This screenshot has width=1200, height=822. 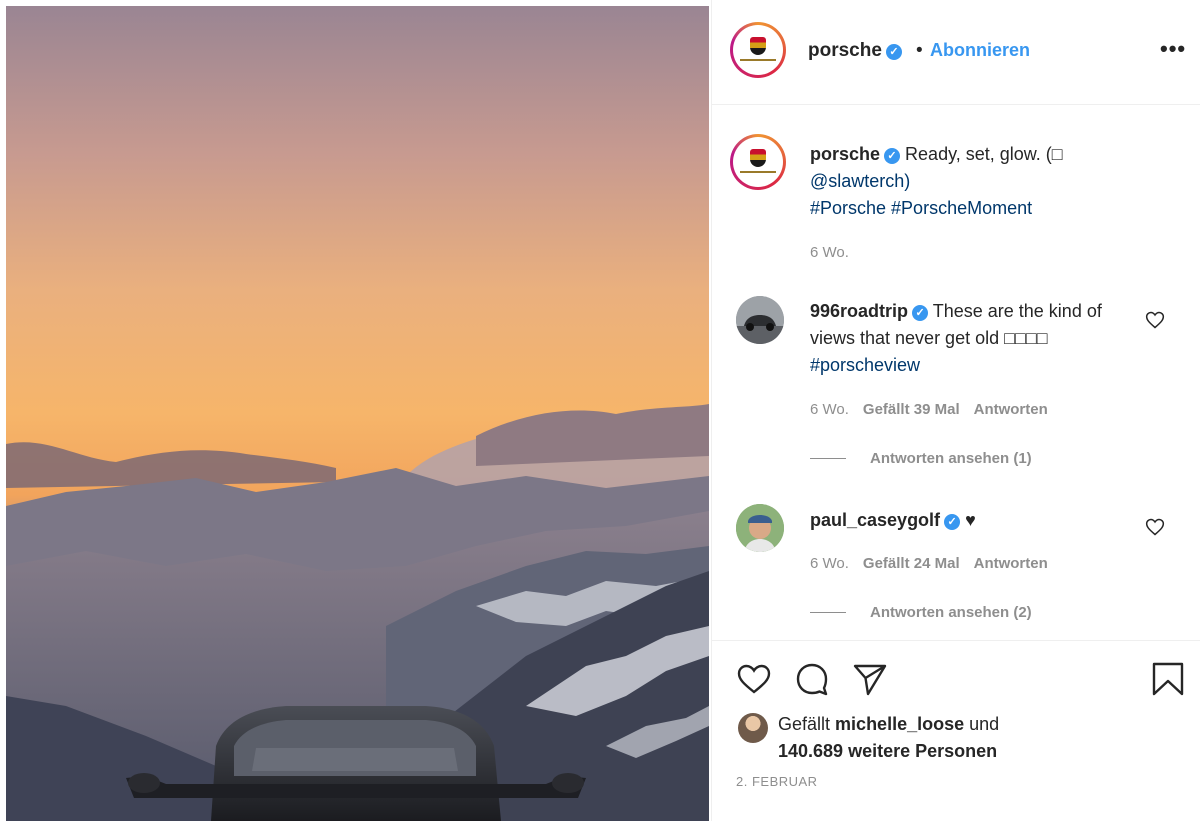 I want to click on comment-username: 996roadtrip, so click(x=859, y=311).